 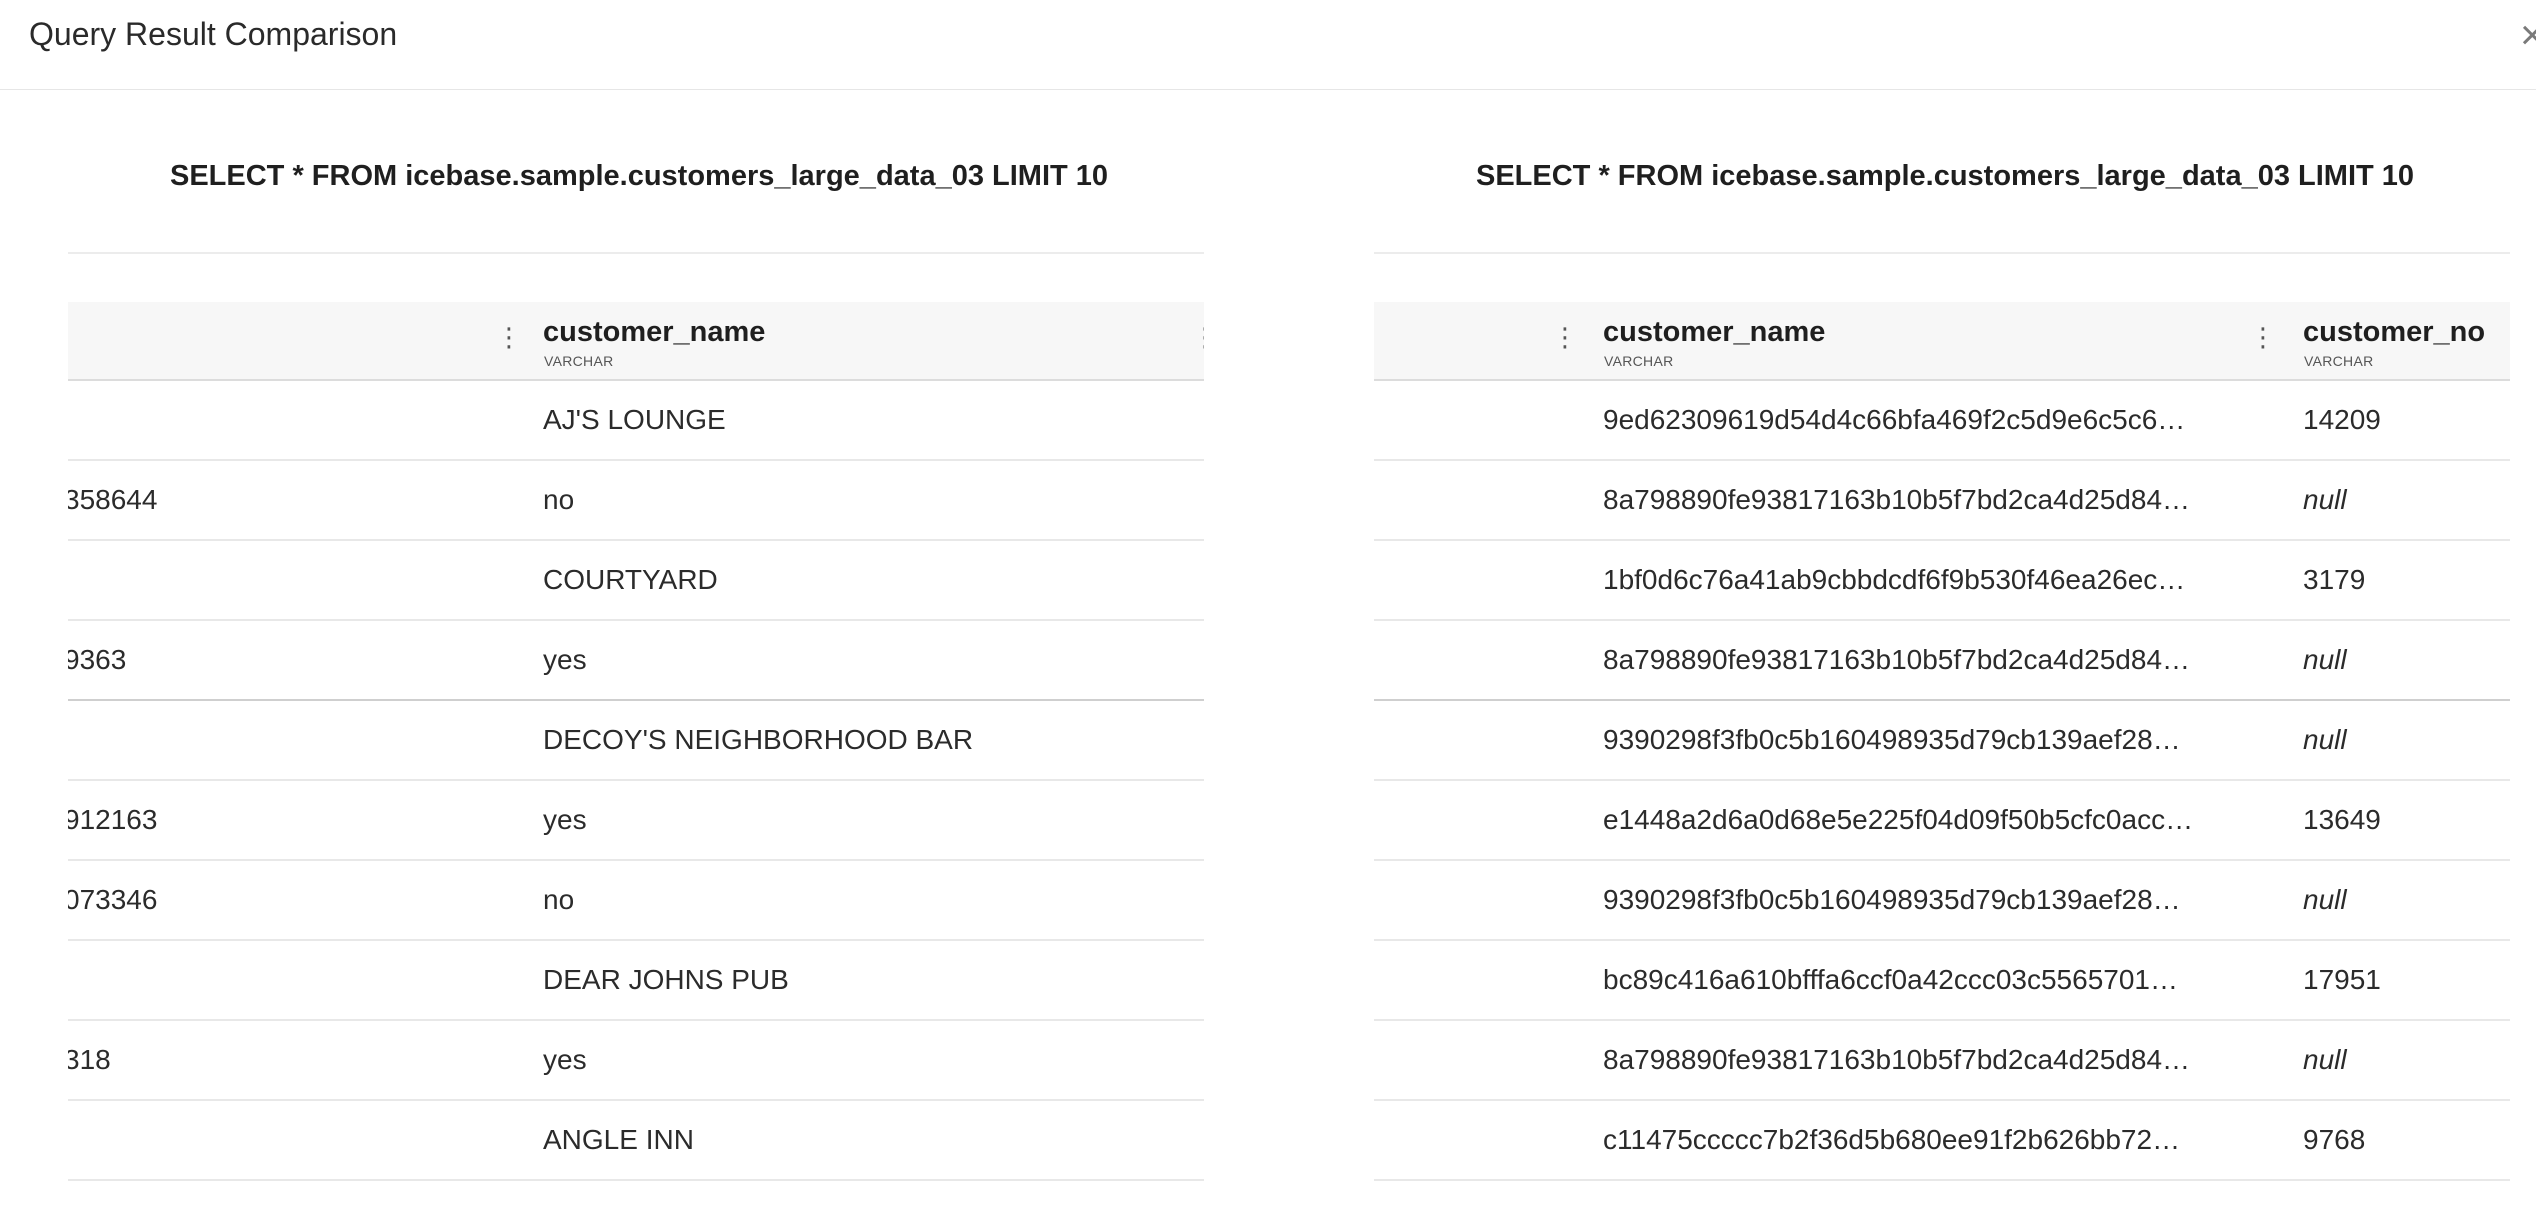 What do you see at coordinates (2342, 419) in the screenshot?
I see `table-cell: 14209` at bounding box center [2342, 419].